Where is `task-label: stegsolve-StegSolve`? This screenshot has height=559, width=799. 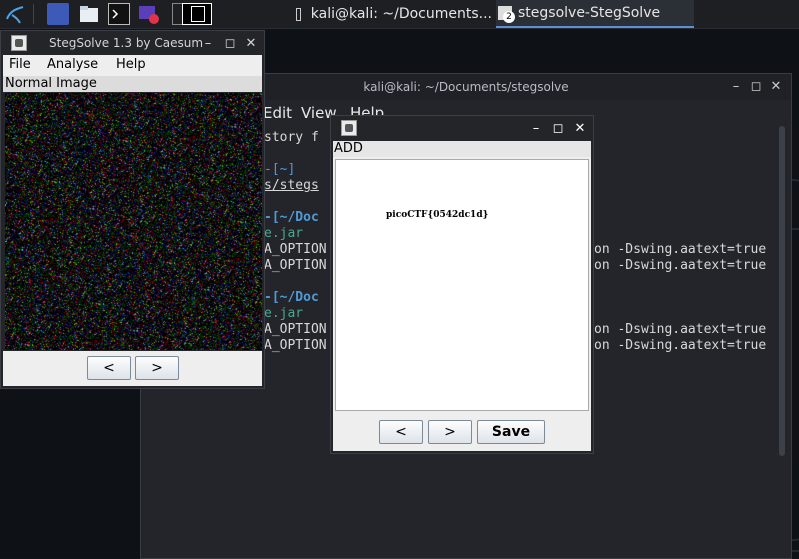 task-label: stegsolve-StegSolve is located at coordinates (589, 13).